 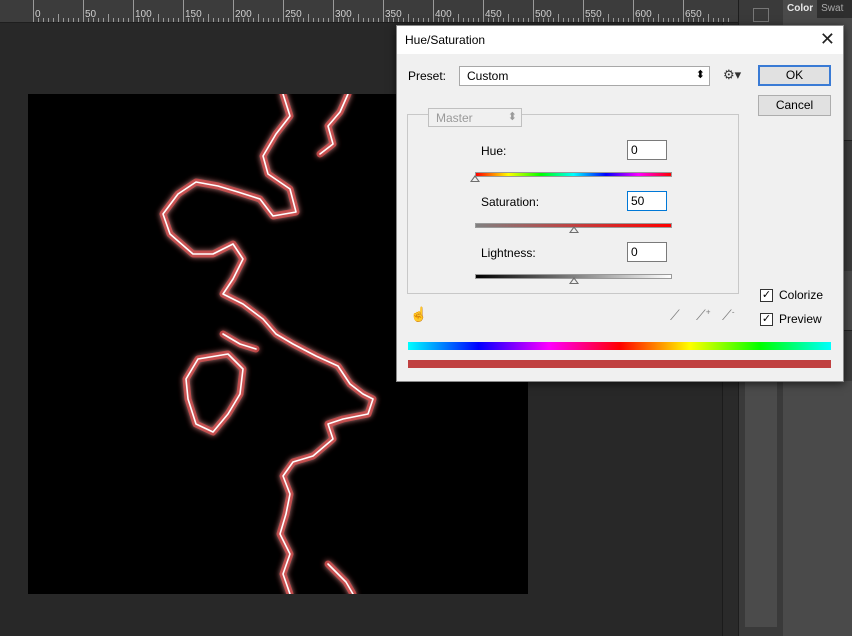 What do you see at coordinates (573, 174) in the screenshot?
I see `hue-slider-track` at bounding box center [573, 174].